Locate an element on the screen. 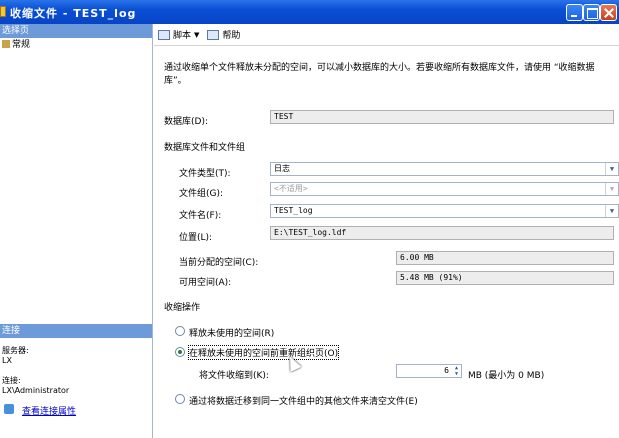  help-button: 帮助 is located at coordinates (223, 34).